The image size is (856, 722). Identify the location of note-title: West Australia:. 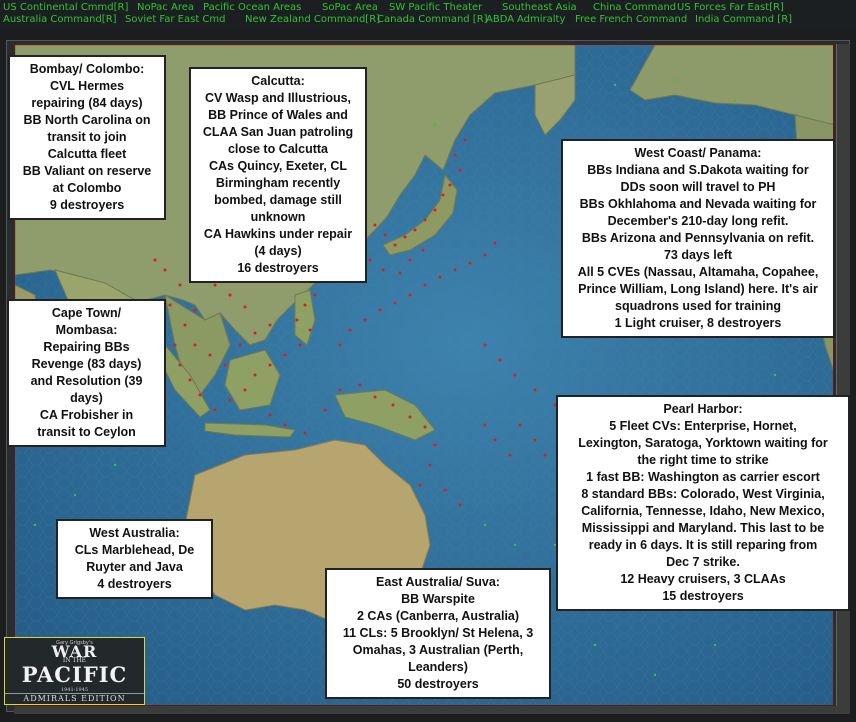
(134, 533).